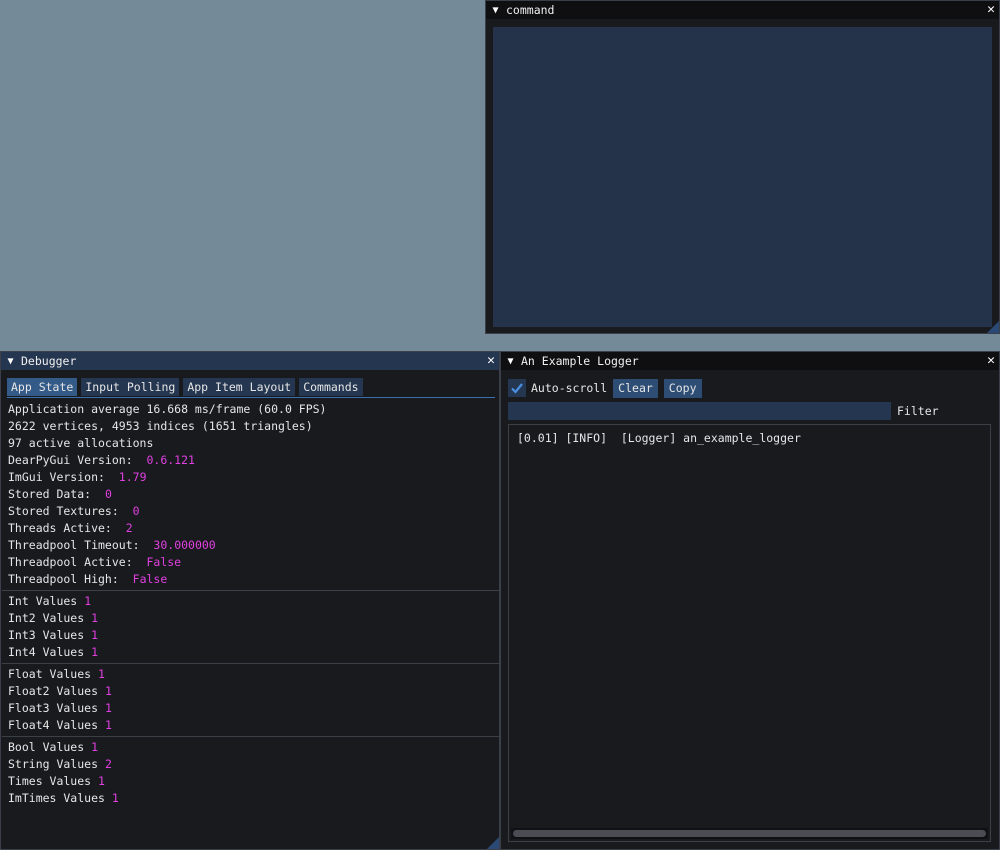 This screenshot has width=1000, height=850. What do you see at coordinates (129, 528) in the screenshot?
I see `state-value: 2` at bounding box center [129, 528].